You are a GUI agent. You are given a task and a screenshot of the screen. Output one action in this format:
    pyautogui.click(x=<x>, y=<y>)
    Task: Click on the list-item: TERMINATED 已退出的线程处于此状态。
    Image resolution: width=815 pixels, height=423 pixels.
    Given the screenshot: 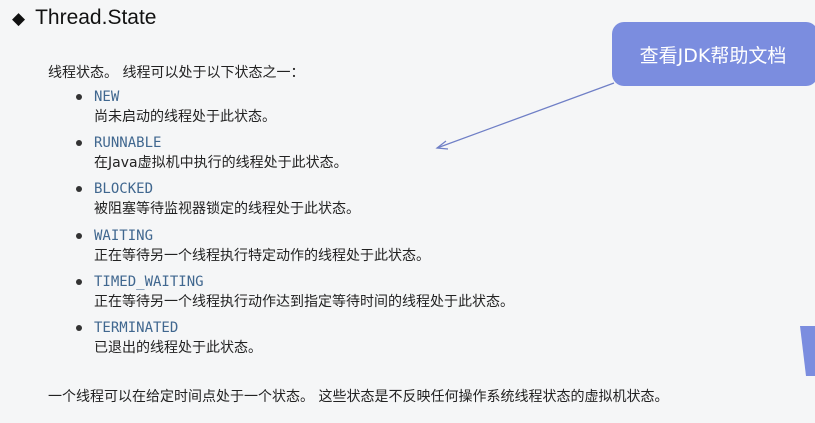 What is the action you would take?
    pyautogui.click(x=294, y=342)
    